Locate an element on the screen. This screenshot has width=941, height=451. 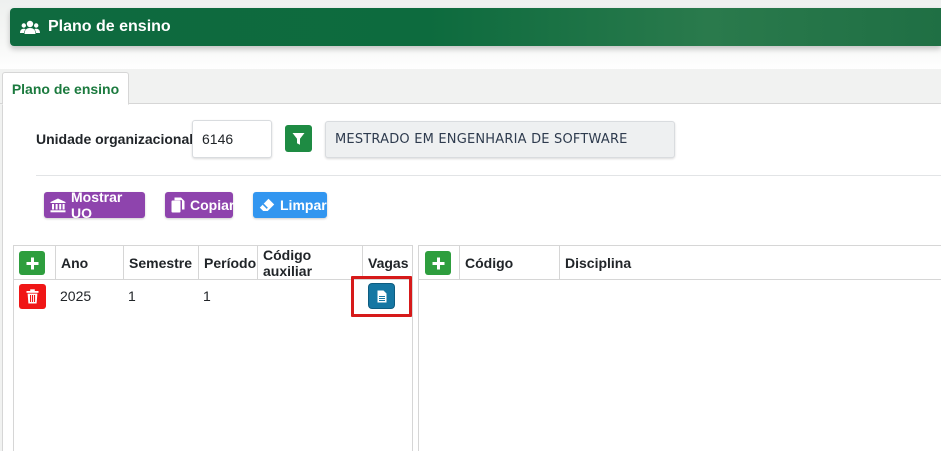
page-header: Plano de ensino is located at coordinates (475, 27).